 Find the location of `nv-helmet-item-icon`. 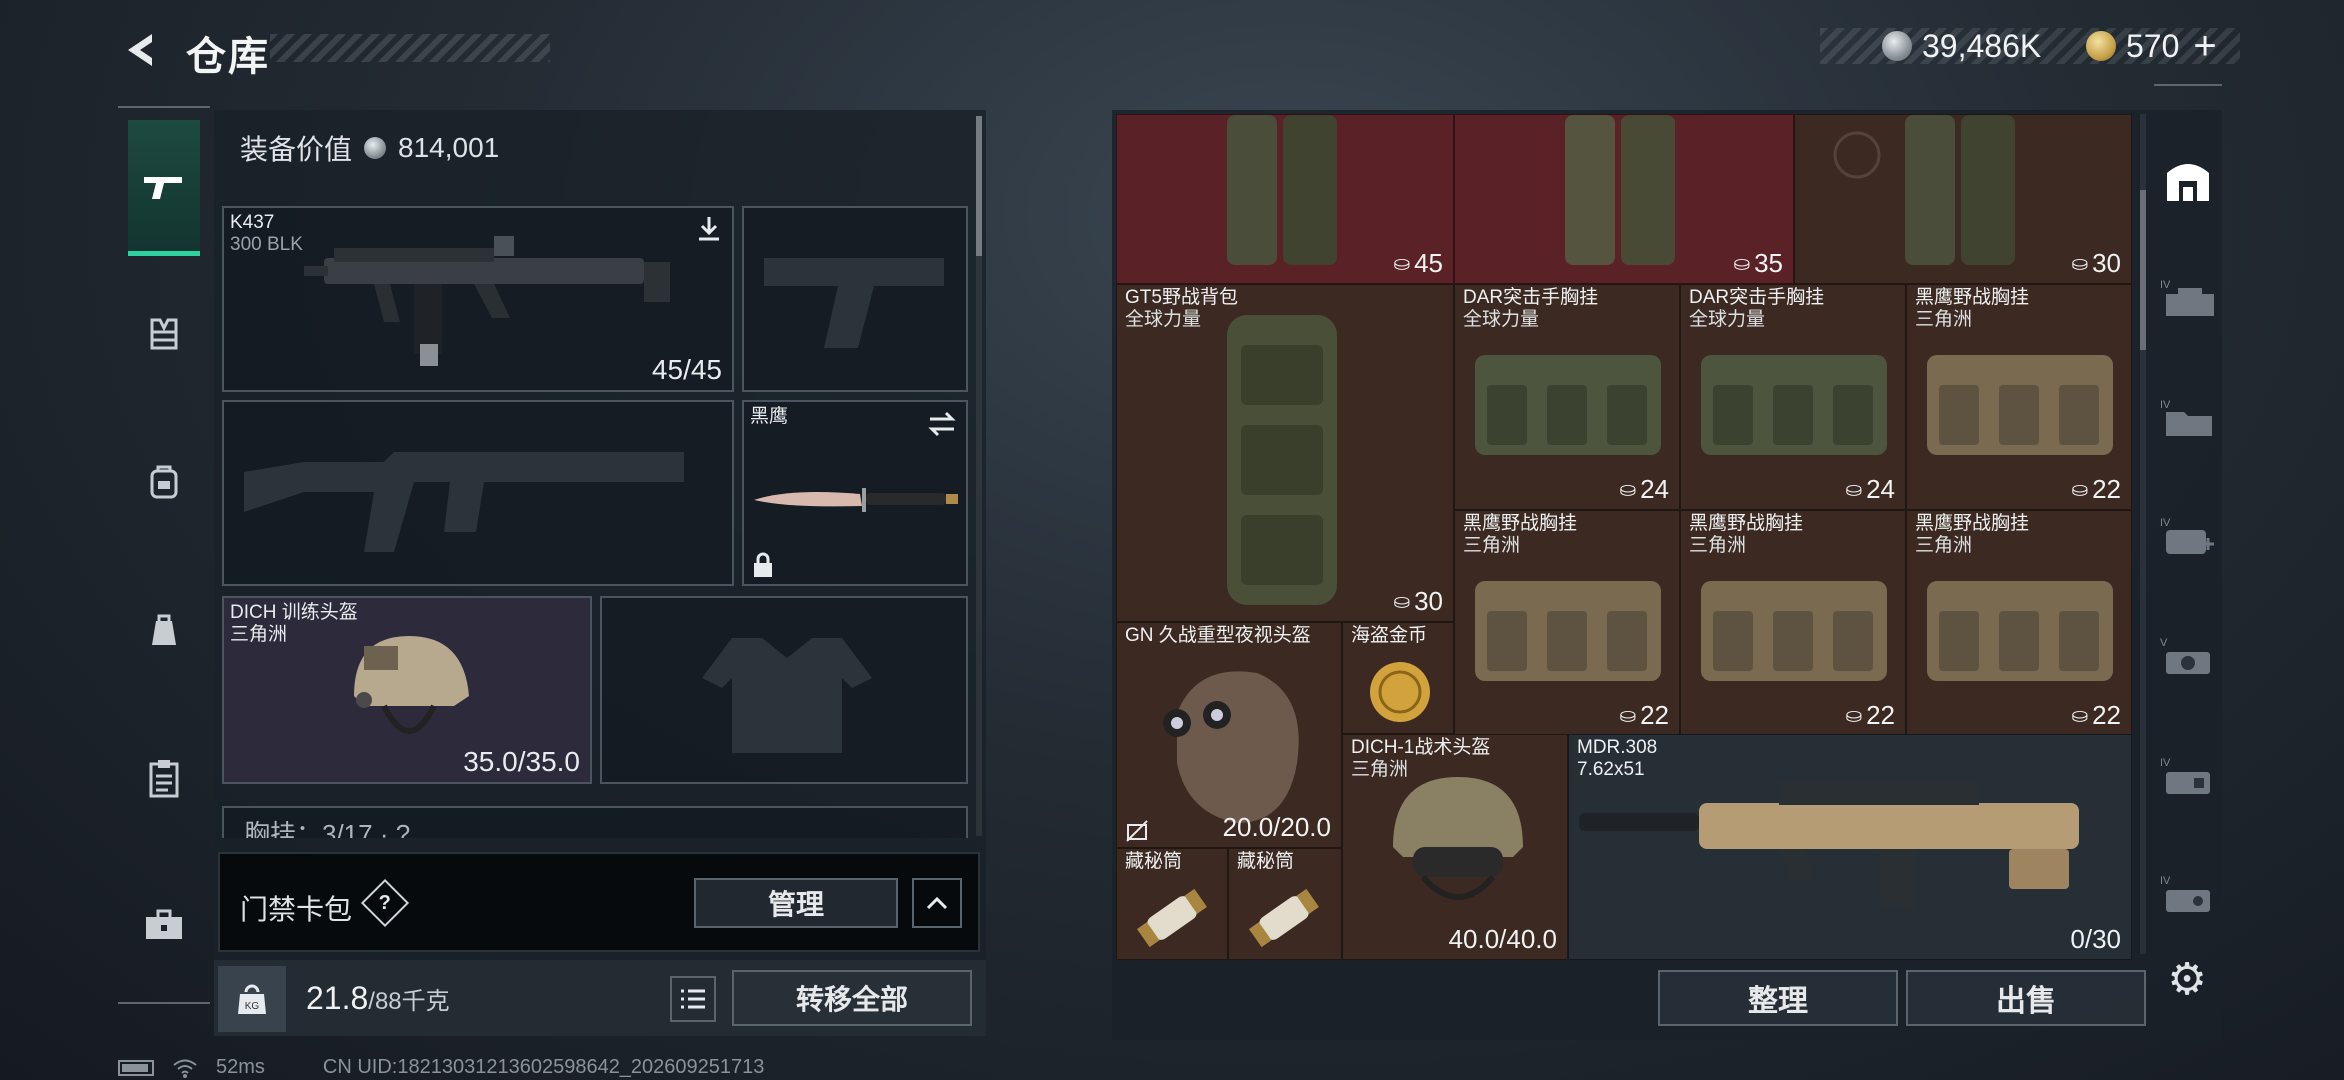

nv-helmet-item-icon is located at coordinates (1231, 747).